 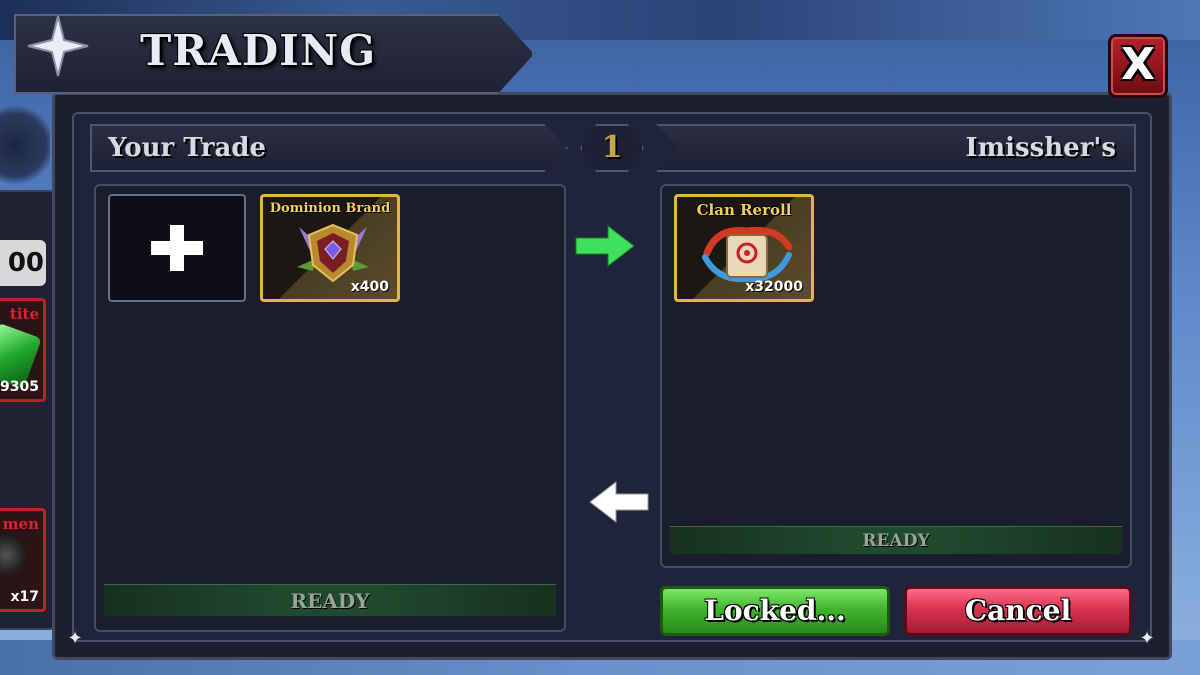 What do you see at coordinates (744, 248) in the screenshot?
I see `partner-item-slot: Clan Reroll x32000` at bounding box center [744, 248].